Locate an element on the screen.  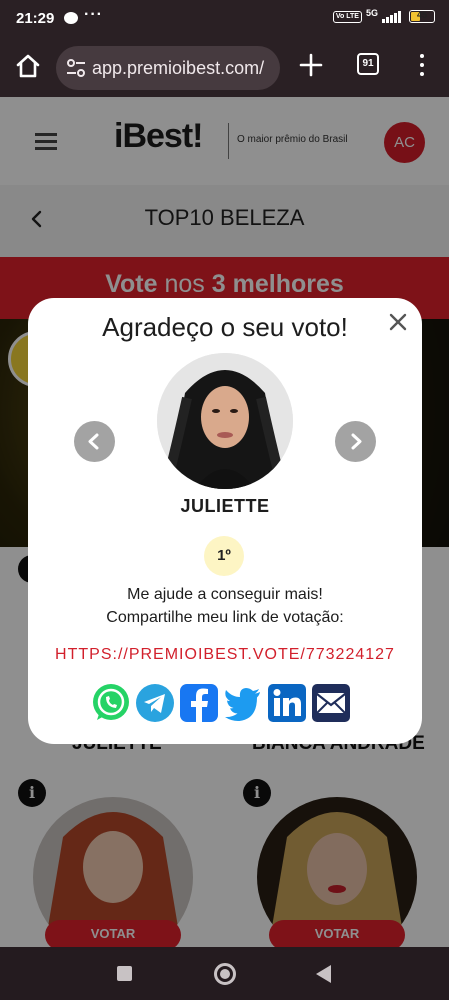
more-notifications-icon: ··· is located at coordinates (93, 14).